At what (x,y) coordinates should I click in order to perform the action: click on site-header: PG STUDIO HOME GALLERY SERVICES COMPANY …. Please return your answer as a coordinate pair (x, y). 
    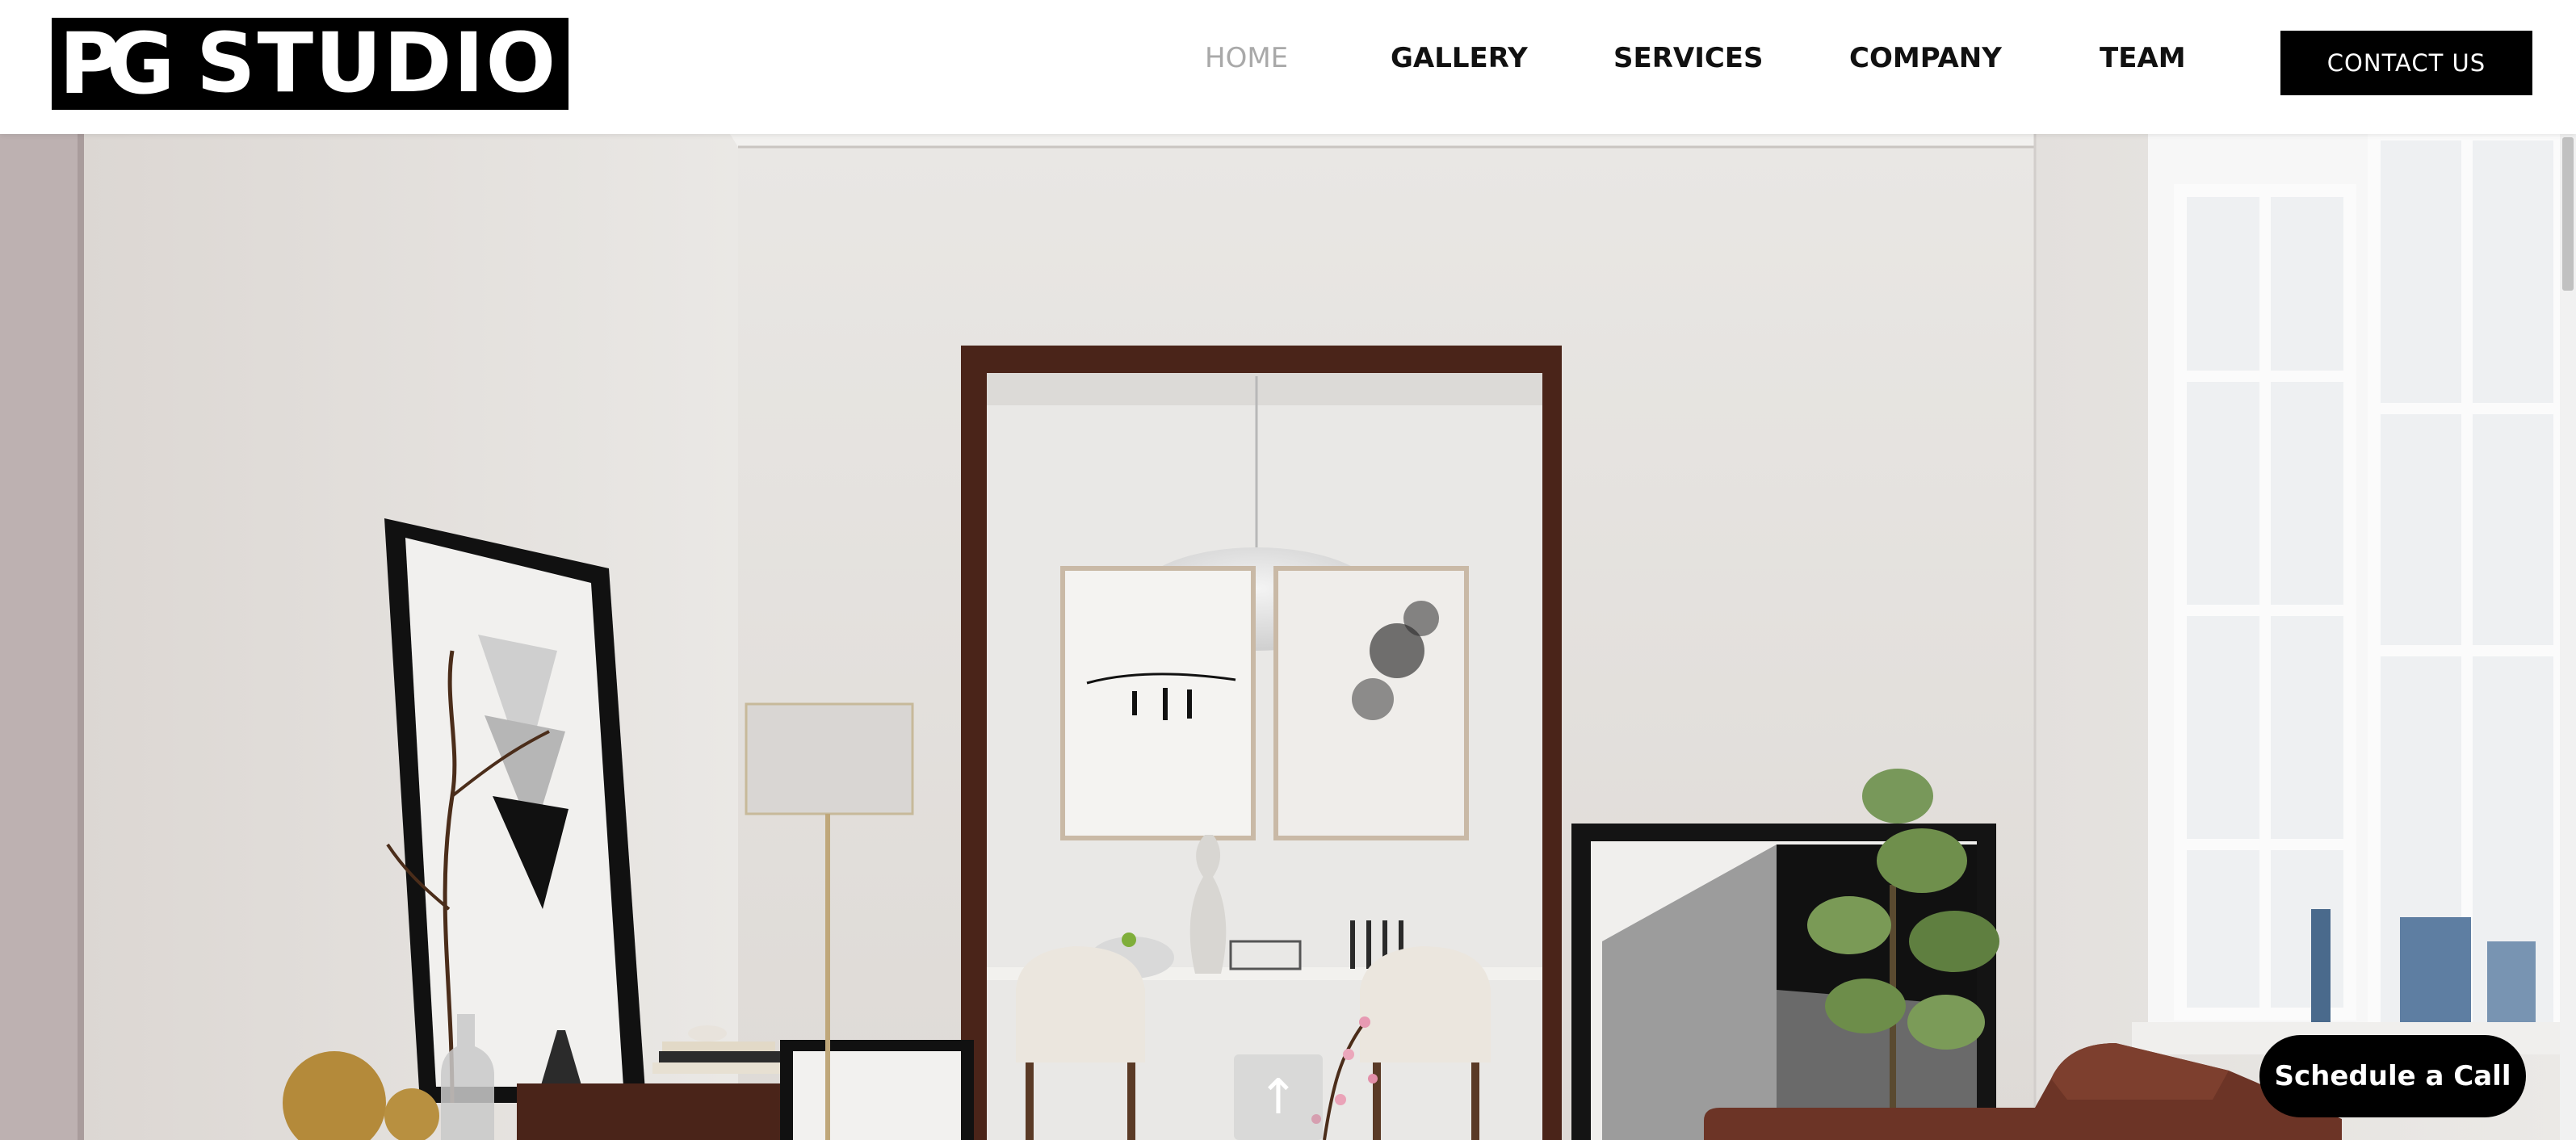
    Looking at the image, I should click on (1288, 67).